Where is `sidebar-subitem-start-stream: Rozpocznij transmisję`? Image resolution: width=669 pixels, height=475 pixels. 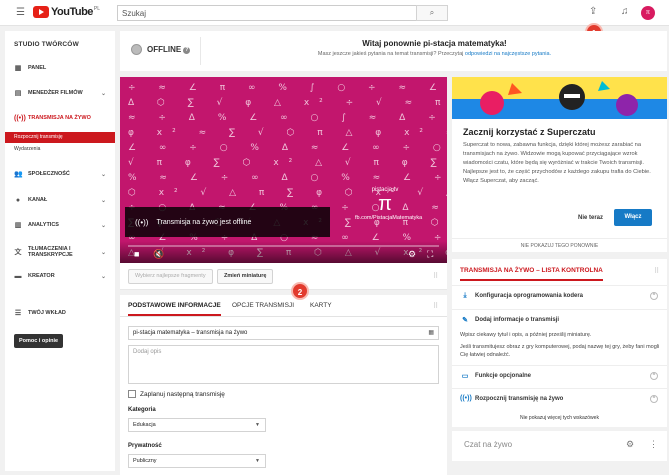
sidebar-subitem-start-stream: Rozpocznij transmisję is located at coordinates (60, 137).